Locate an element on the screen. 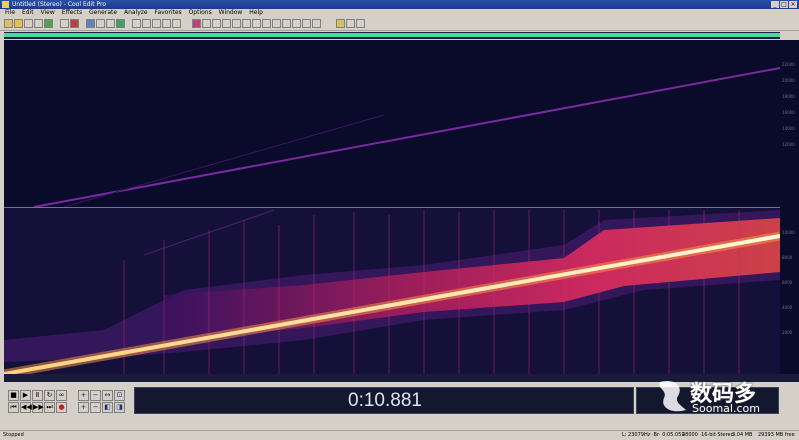 The width and height of the screenshot is (799, 440). menu-effects: Effects is located at coordinates (72, 12).